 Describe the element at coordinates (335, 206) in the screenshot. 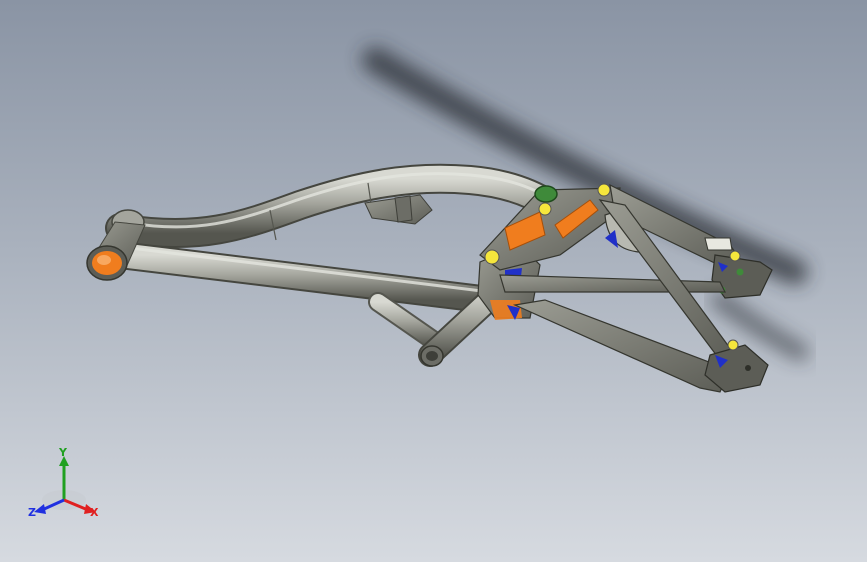

I see `upper-curved-tube` at that location.